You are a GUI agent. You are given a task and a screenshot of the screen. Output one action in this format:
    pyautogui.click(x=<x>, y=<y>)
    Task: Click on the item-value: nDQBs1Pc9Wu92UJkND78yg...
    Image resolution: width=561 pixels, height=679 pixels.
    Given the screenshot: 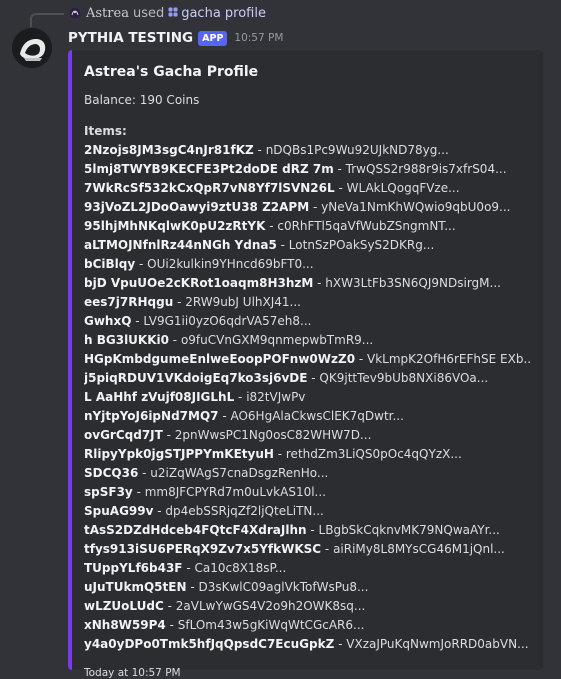 What is the action you would take?
    pyautogui.click(x=357, y=150)
    